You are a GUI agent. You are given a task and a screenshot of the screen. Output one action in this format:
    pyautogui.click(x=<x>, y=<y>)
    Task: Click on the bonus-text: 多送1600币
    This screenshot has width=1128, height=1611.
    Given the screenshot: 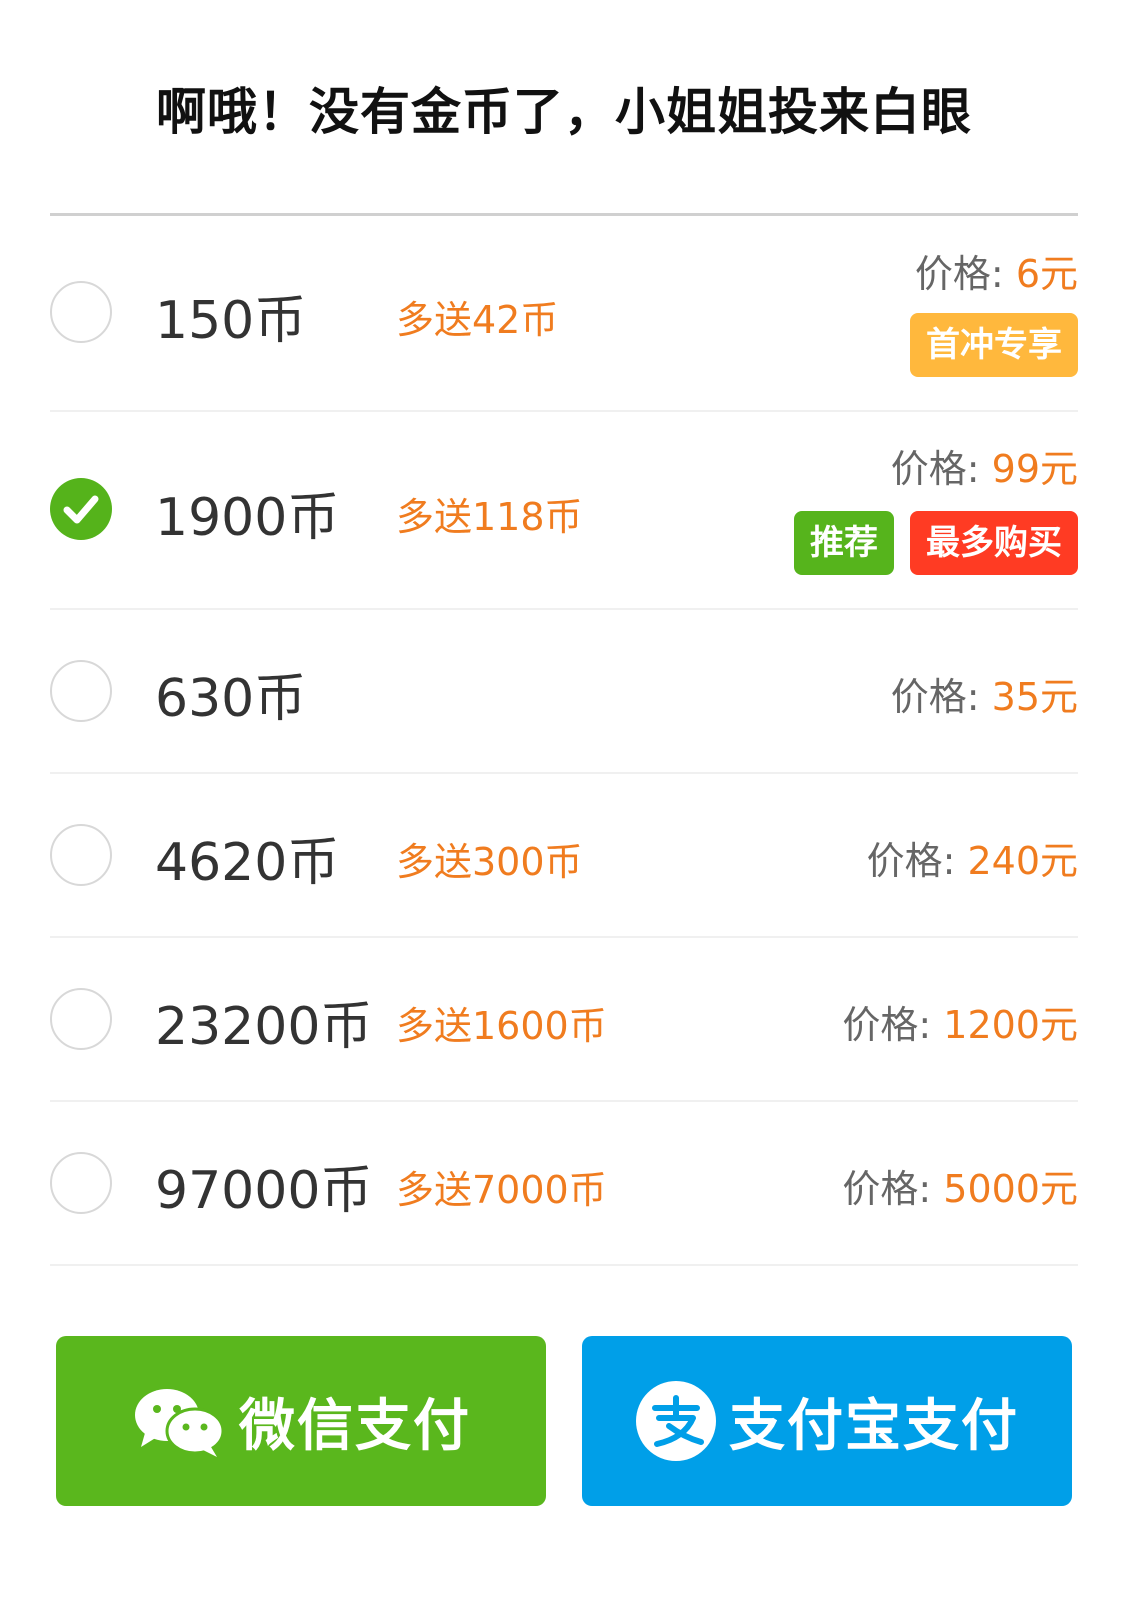 What is the action you would take?
    pyautogui.click(x=501, y=1026)
    